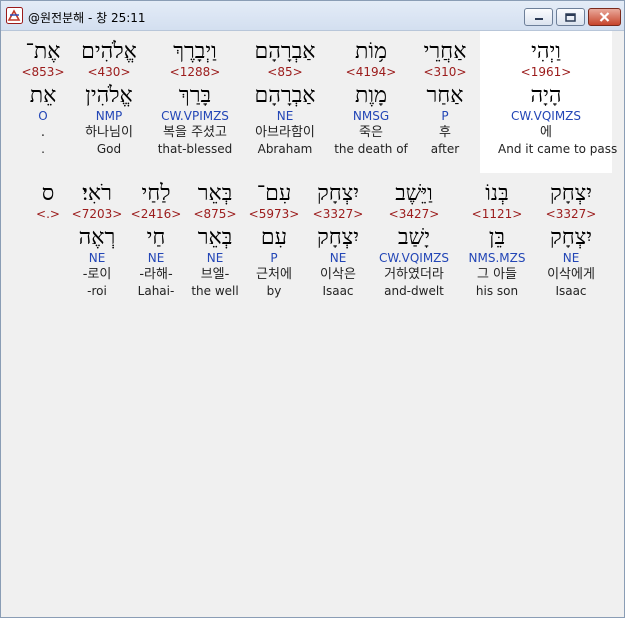  What do you see at coordinates (546, 116) in the screenshot?
I see `morph-code: CW.VQIMZS` at bounding box center [546, 116].